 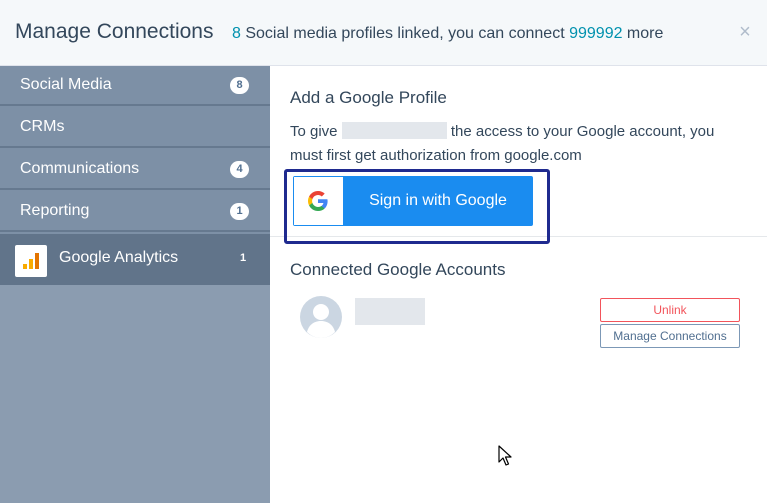 What do you see at coordinates (390, 311) in the screenshot?
I see `redacted-account-name` at bounding box center [390, 311].